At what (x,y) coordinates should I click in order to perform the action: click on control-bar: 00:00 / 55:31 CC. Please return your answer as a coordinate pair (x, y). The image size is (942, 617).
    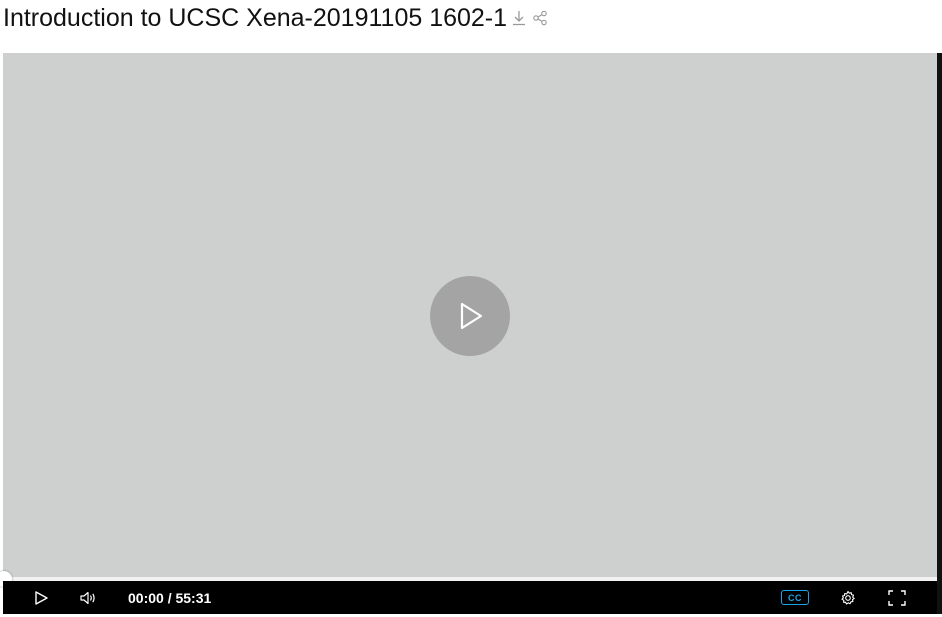
    Looking at the image, I should click on (470, 597).